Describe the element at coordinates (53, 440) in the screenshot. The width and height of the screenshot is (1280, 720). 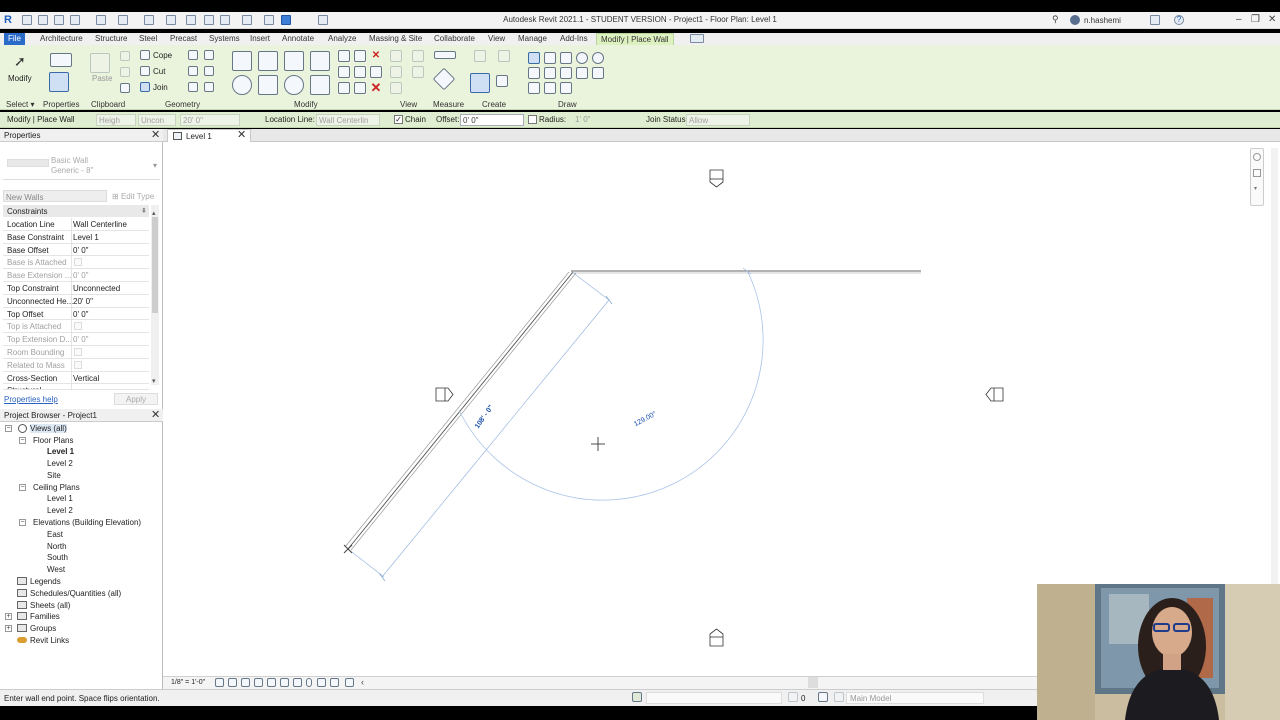
I see `tree-floor-plans: Floor Plans` at that location.